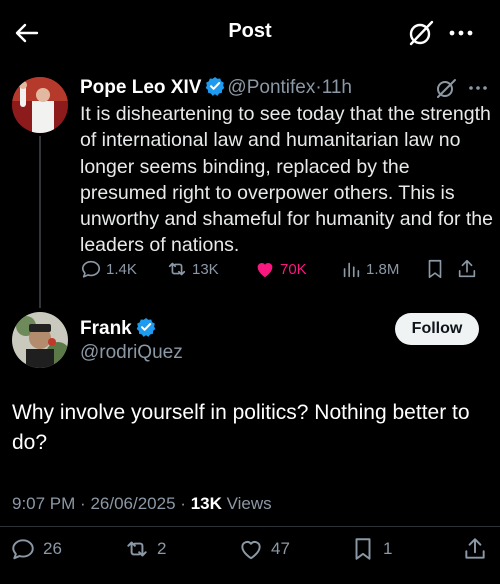 This screenshot has height=584, width=500. What do you see at coordinates (132, 503) in the screenshot?
I see `post-date: 26/06/2025` at bounding box center [132, 503].